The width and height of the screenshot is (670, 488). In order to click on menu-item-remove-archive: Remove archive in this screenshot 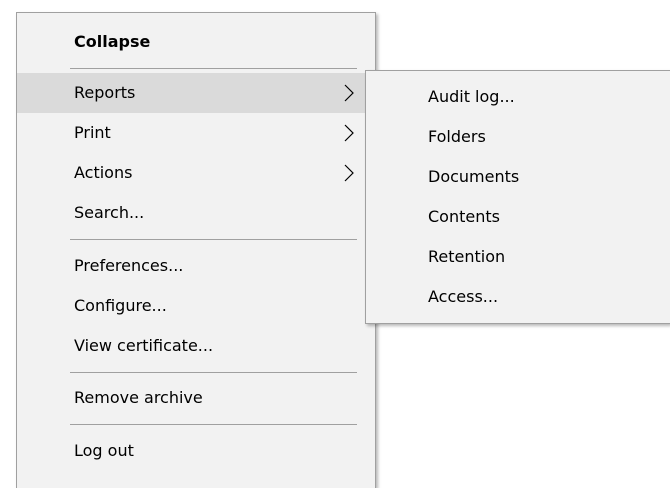, I will do `click(196, 398)`.